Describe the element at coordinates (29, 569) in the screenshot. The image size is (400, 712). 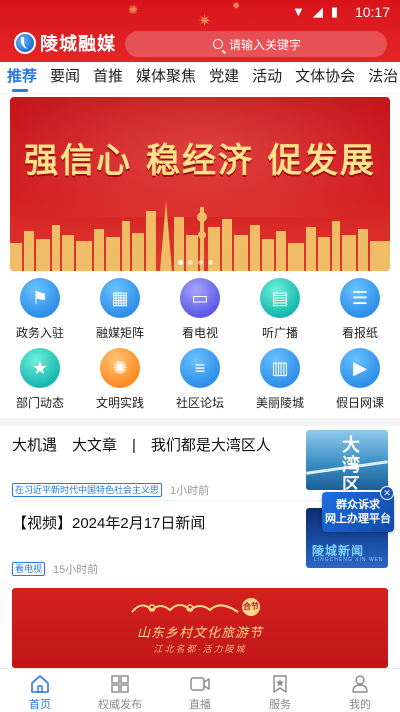
I see `news-category-tag: 看电视` at that location.